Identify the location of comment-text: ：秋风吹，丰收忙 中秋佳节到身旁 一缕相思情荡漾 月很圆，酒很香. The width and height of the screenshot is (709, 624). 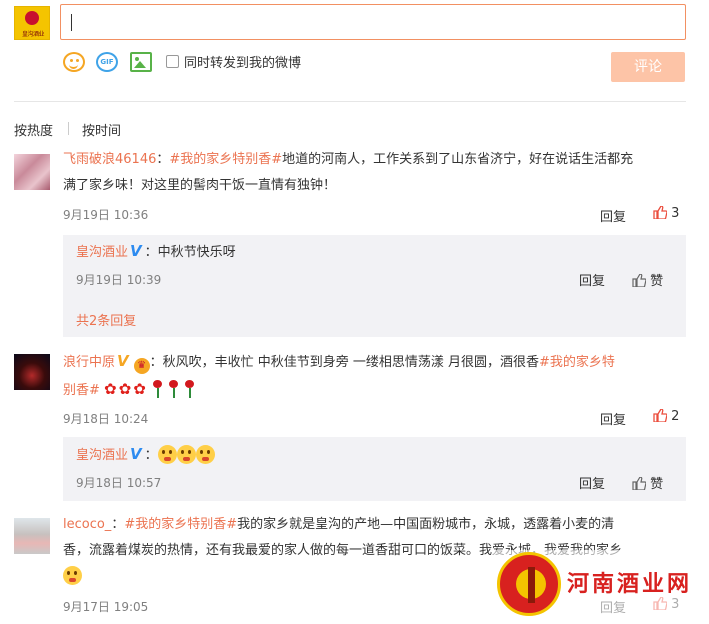
(344, 362).